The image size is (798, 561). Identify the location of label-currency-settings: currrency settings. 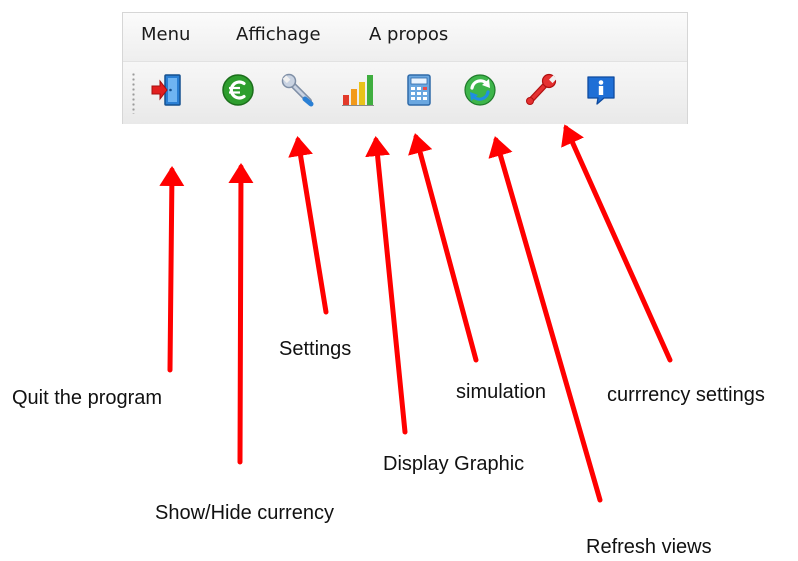
(686, 395).